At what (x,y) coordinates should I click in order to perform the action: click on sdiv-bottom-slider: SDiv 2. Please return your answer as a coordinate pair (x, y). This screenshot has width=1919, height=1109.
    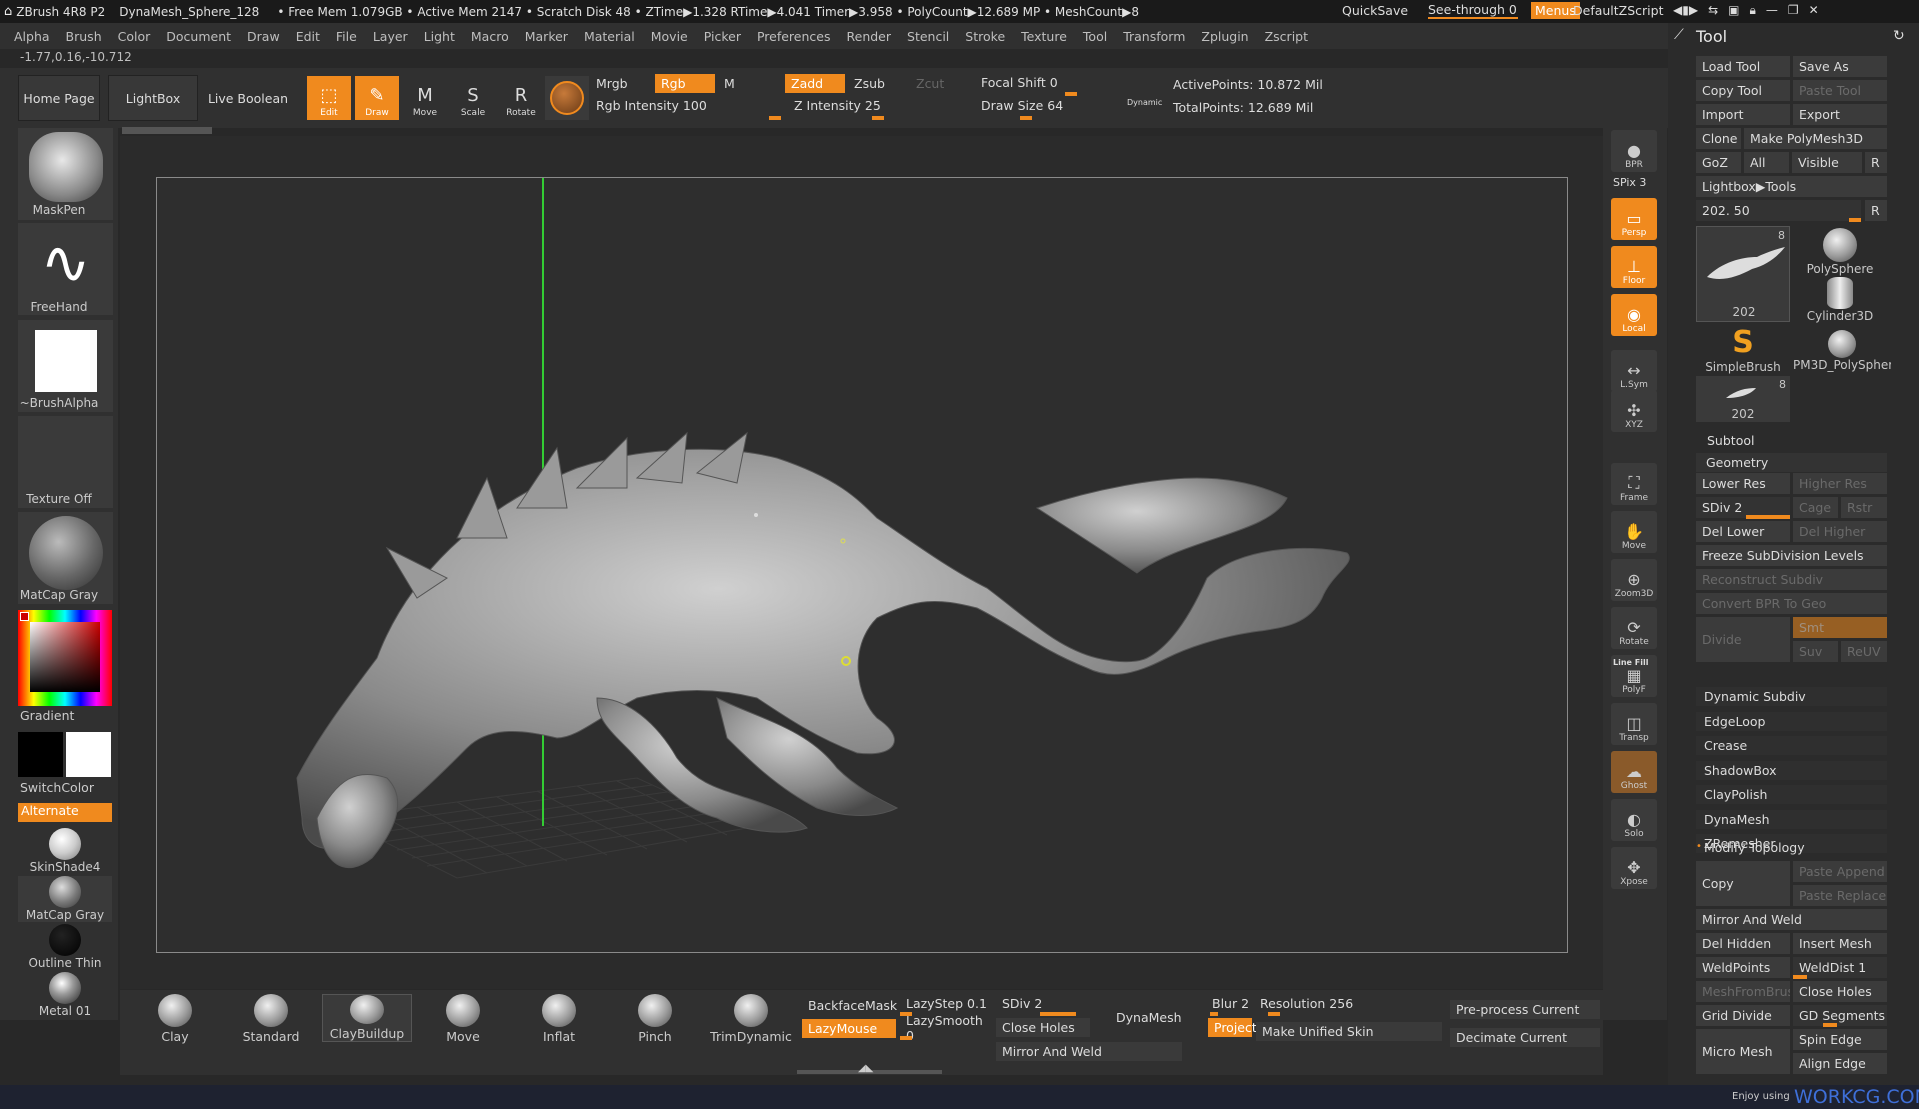
    Looking at the image, I should click on (1043, 1003).